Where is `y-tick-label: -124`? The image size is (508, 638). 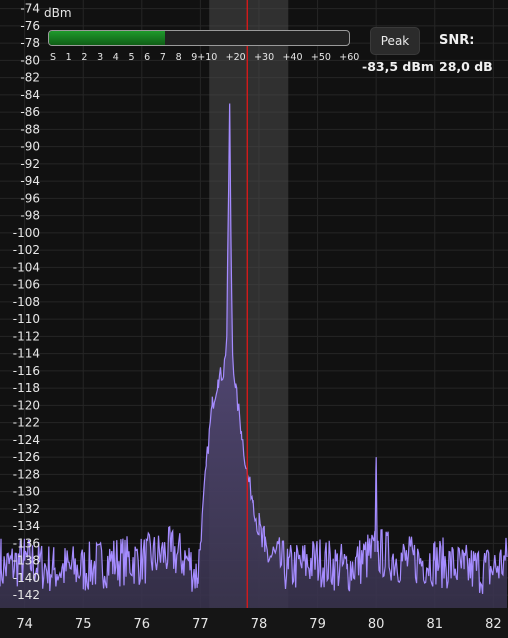 y-tick-label: -124 is located at coordinates (26, 440).